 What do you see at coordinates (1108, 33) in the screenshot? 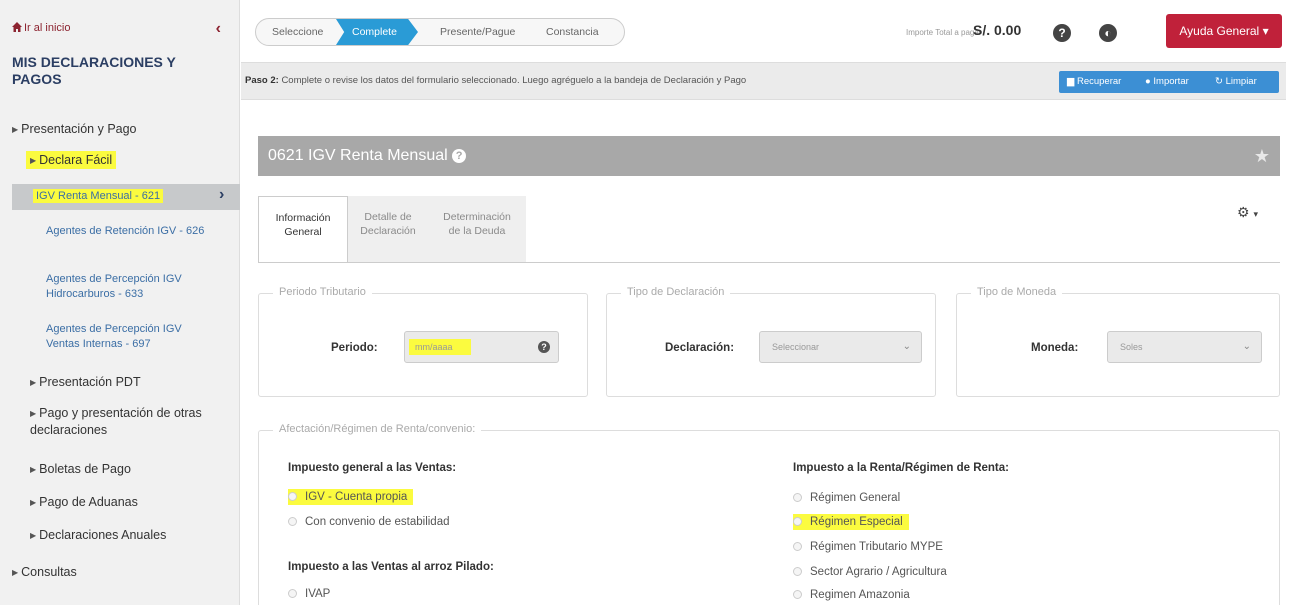
I see `globe-icon: ◐` at bounding box center [1108, 33].